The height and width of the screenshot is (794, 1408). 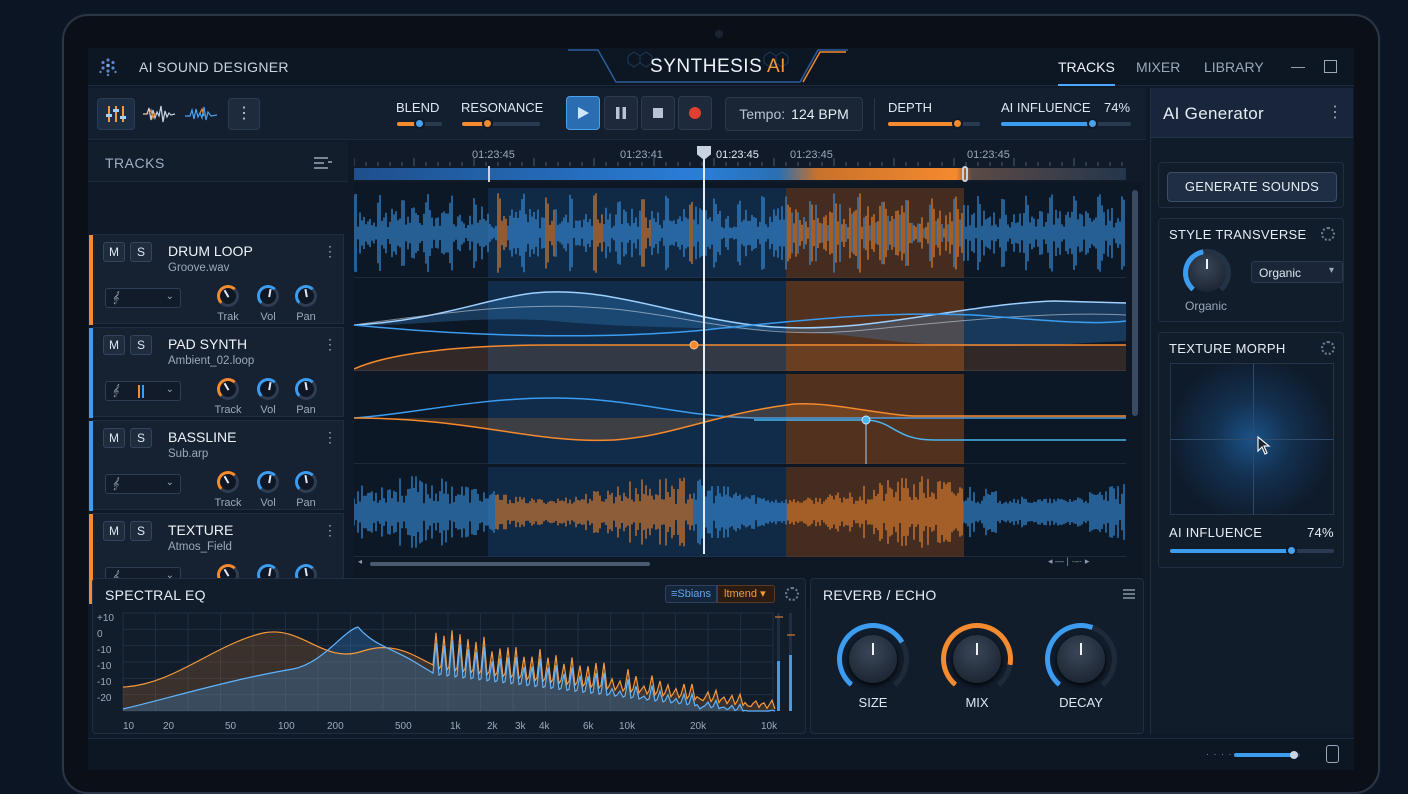 What do you see at coordinates (957, 123) in the screenshot?
I see `depth-slider-knob` at bounding box center [957, 123].